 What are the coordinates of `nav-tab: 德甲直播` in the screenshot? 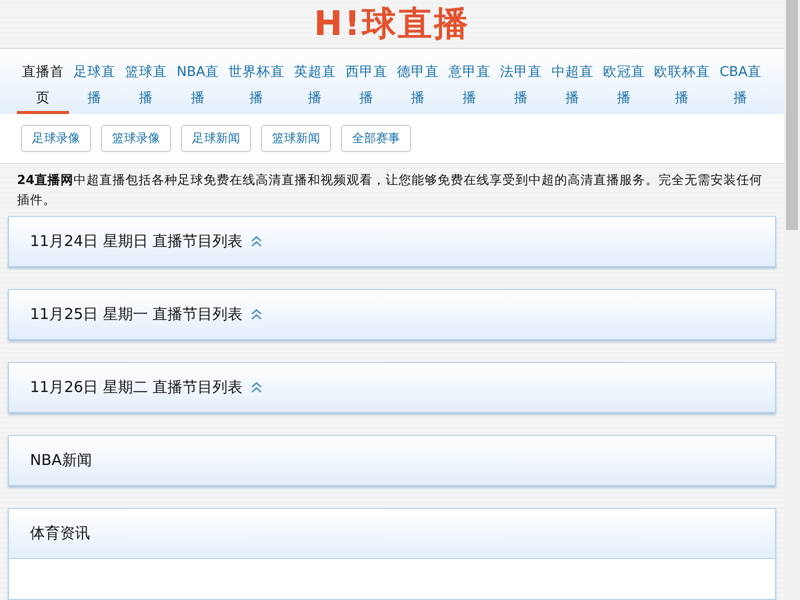 It's located at (418, 81).